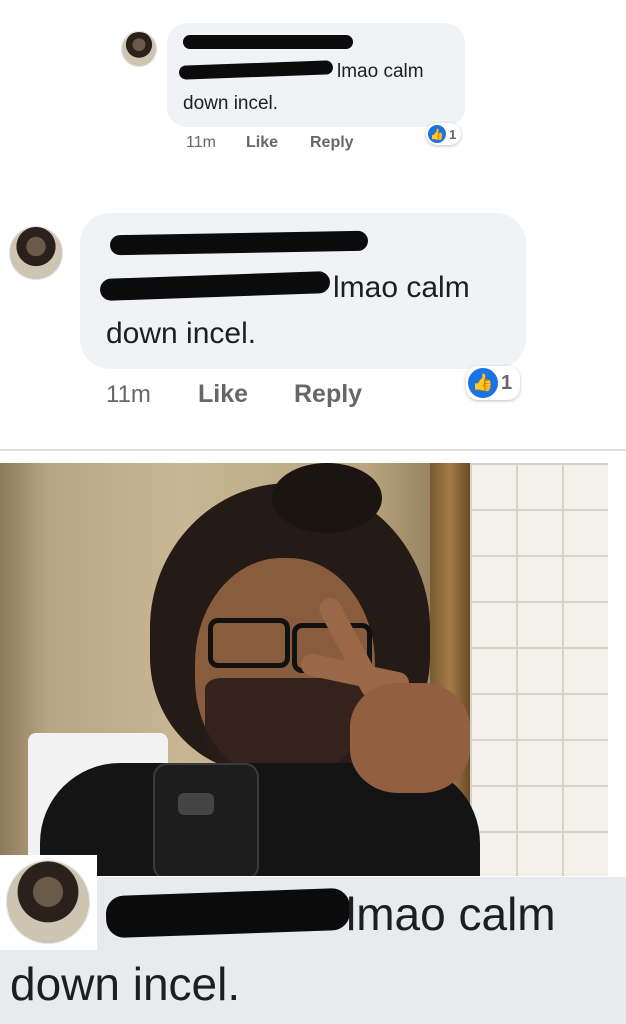  What do you see at coordinates (410, 738) in the screenshot?
I see `hand` at bounding box center [410, 738].